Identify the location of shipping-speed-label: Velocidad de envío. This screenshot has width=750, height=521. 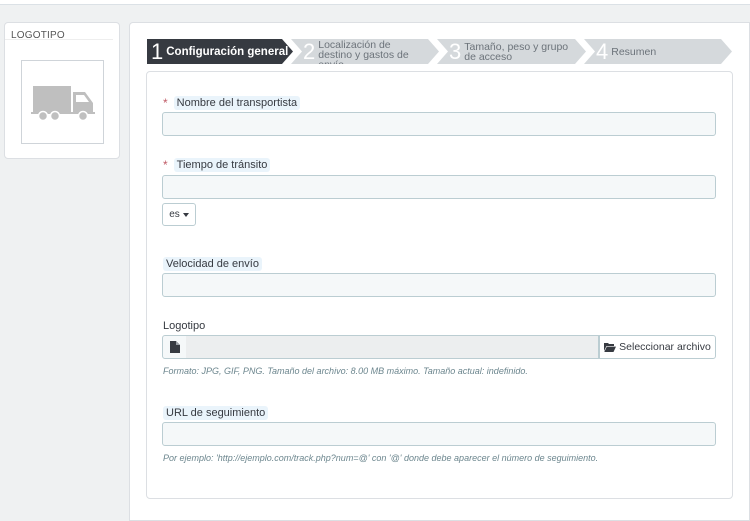
(212, 264).